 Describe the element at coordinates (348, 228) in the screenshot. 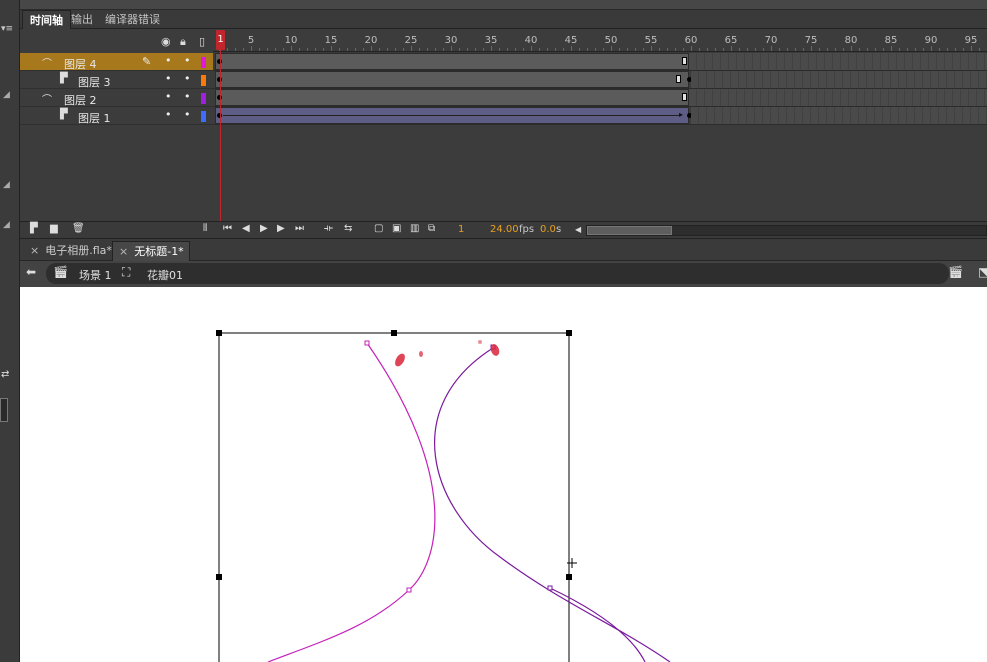

I see `repeat-icon: ⇆` at that location.